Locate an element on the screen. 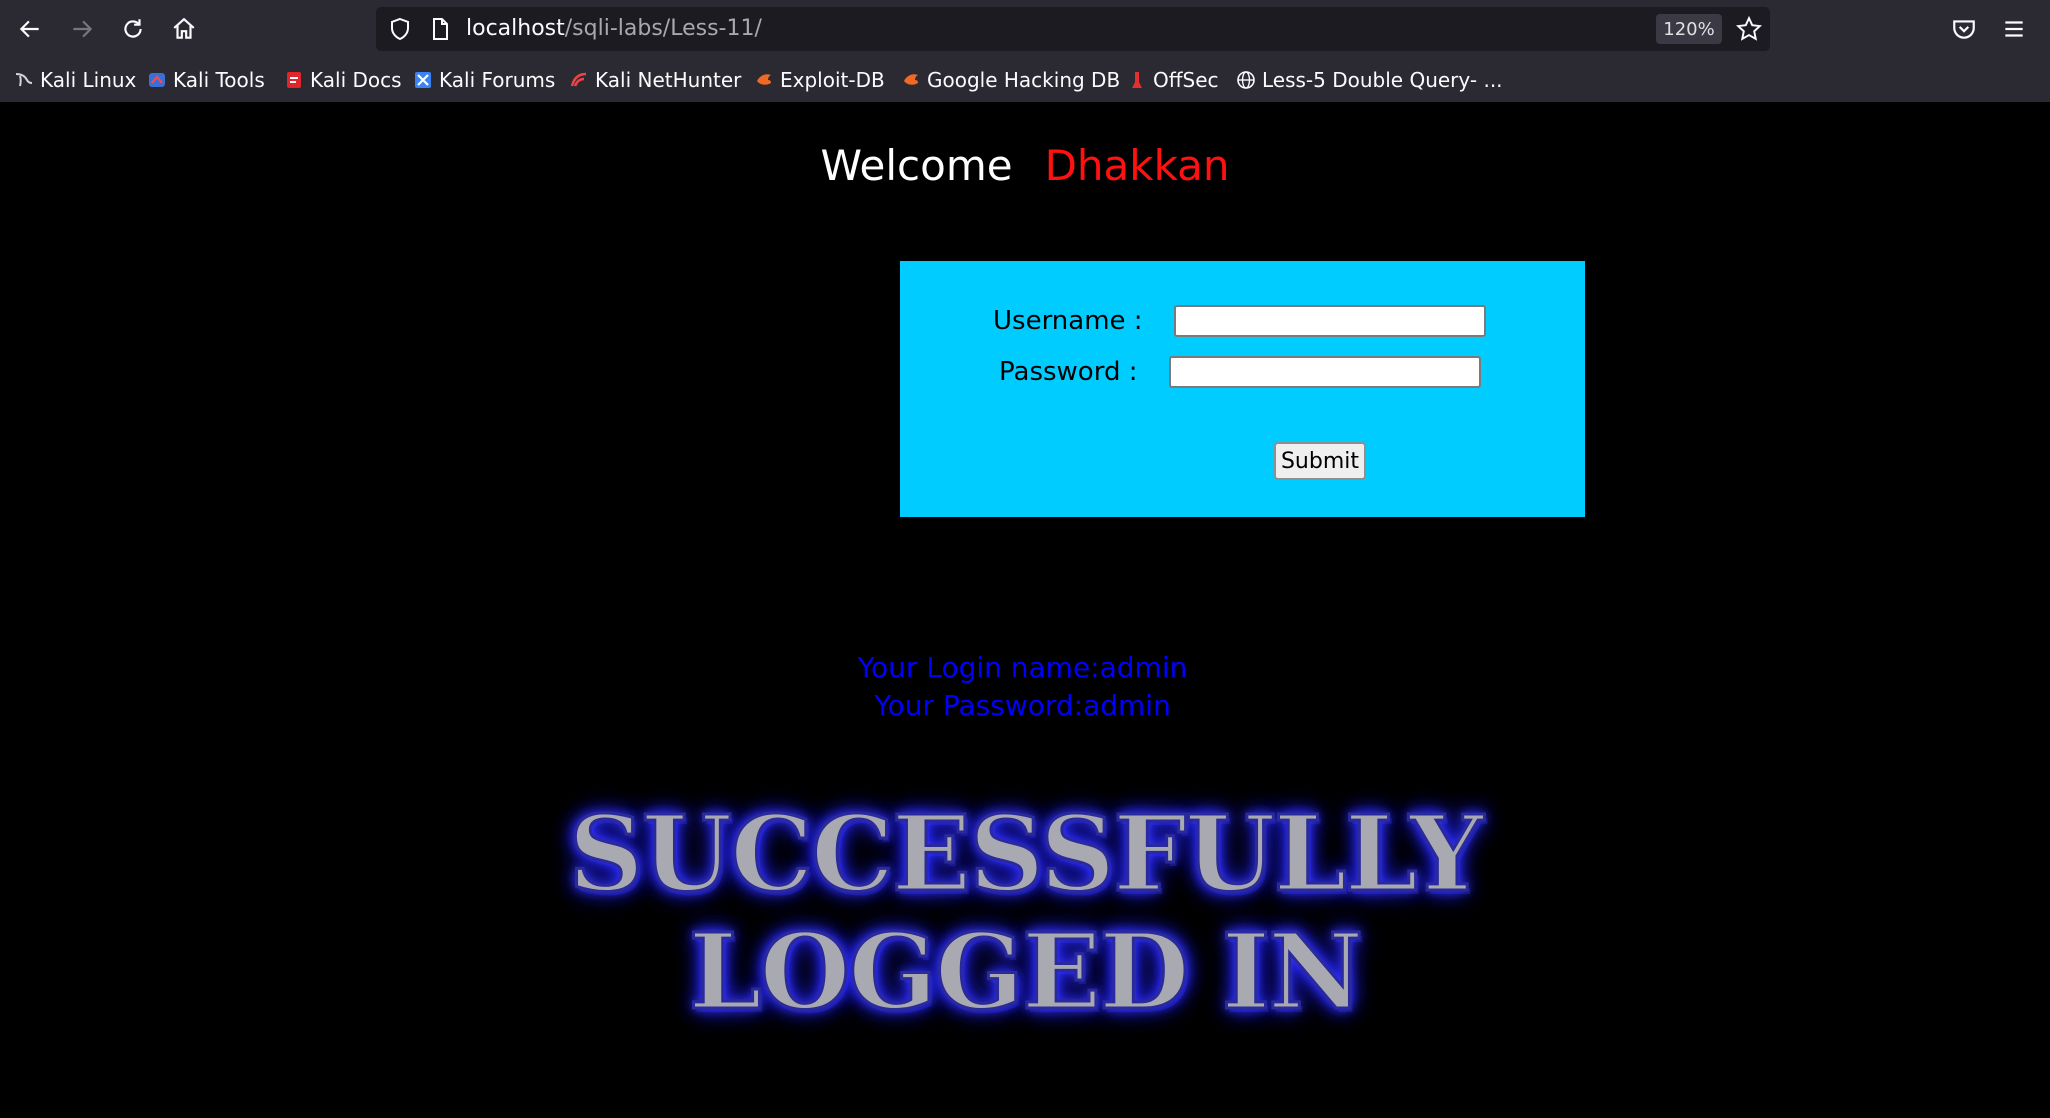 The image size is (2050, 1118). bookmark-label: Kali Linux is located at coordinates (88, 80).